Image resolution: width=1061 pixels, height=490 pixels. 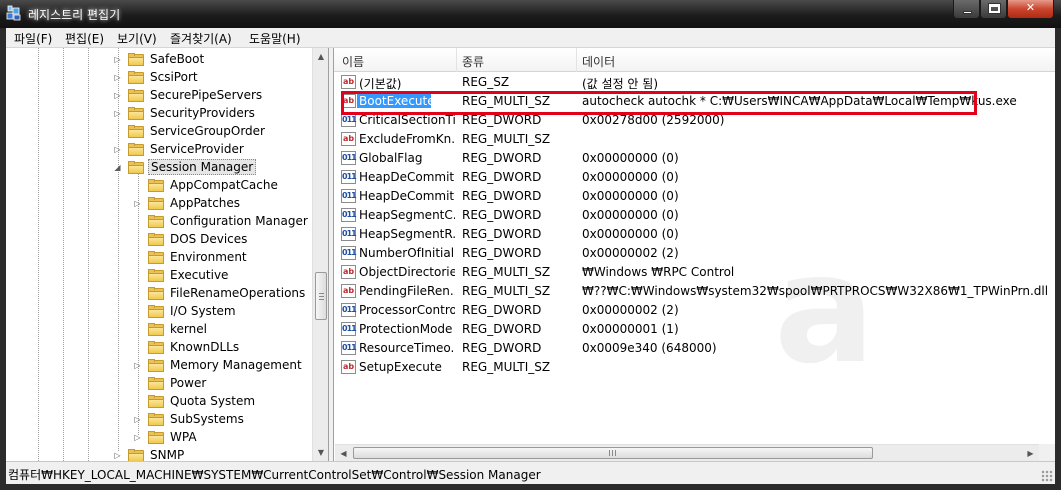 What do you see at coordinates (343, 453) in the screenshot?
I see `scroll-left-arrow-icon: ◀` at bounding box center [343, 453].